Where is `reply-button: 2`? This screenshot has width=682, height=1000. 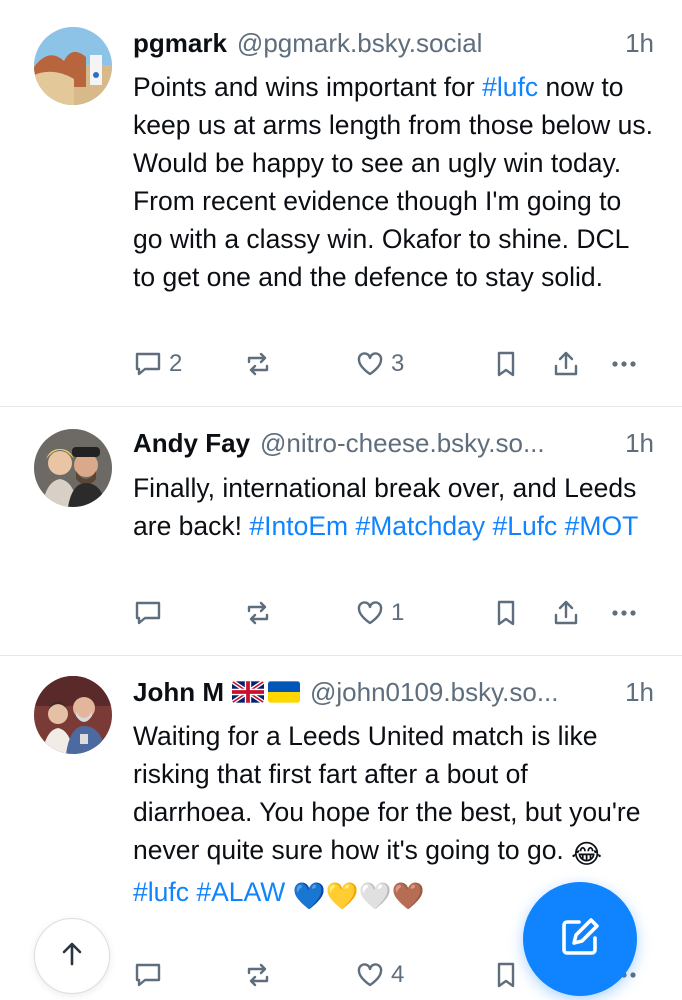 reply-button: 2 is located at coordinates (157, 364).